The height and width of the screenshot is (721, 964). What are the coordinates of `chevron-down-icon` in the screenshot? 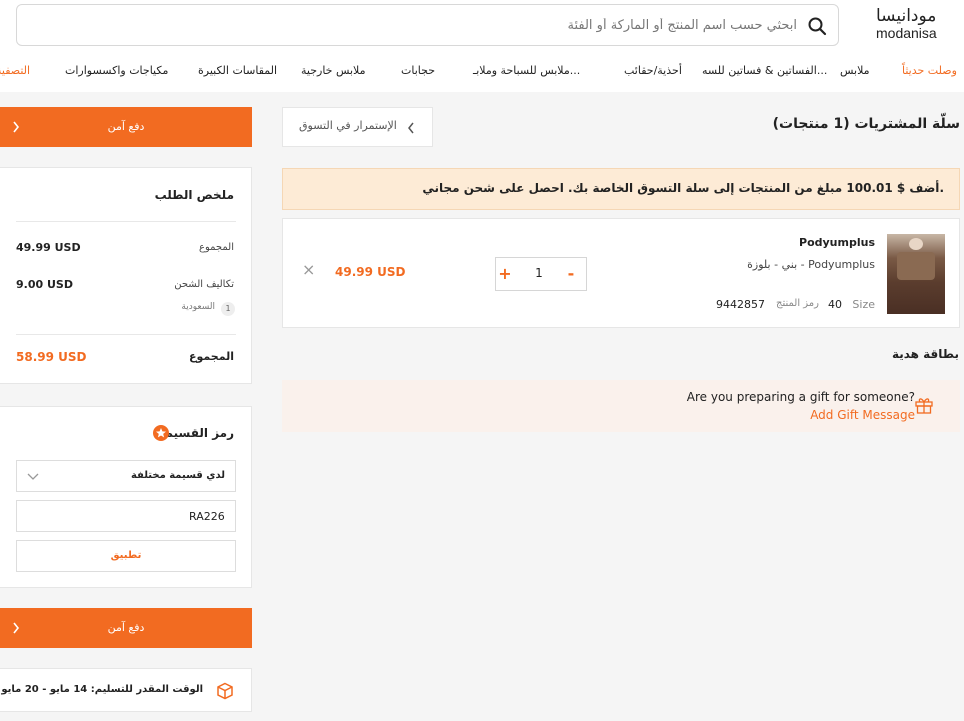 It's located at (33, 476).